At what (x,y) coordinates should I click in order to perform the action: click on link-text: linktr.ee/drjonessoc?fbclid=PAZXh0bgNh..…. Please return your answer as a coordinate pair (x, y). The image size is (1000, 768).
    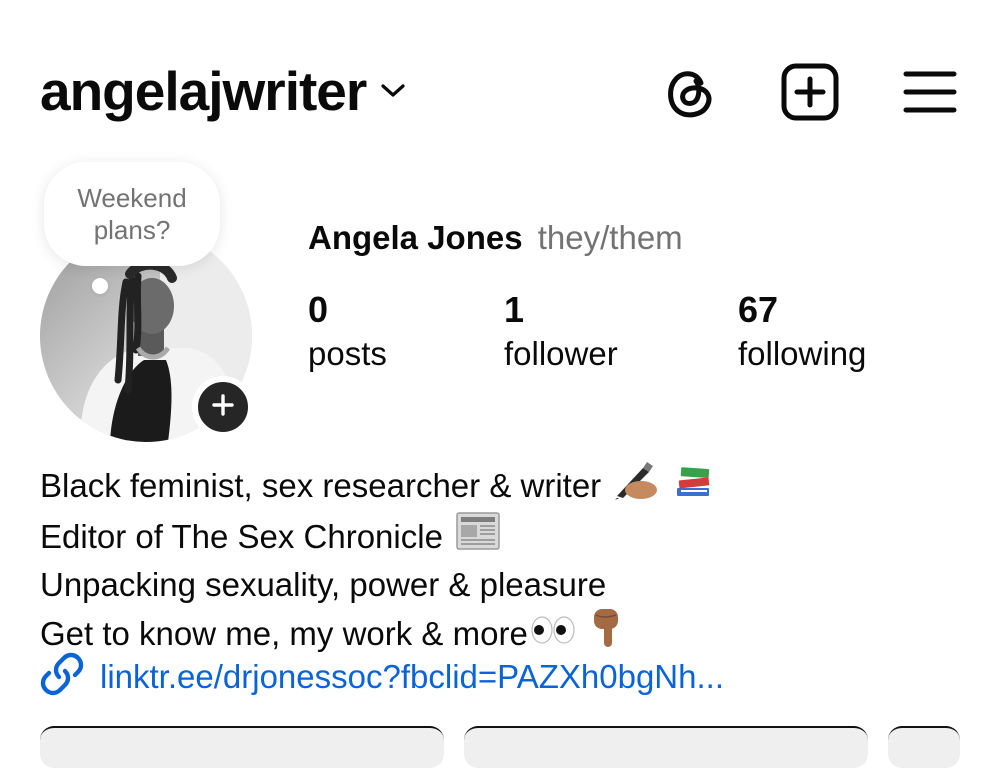
    Looking at the image, I should click on (412, 676).